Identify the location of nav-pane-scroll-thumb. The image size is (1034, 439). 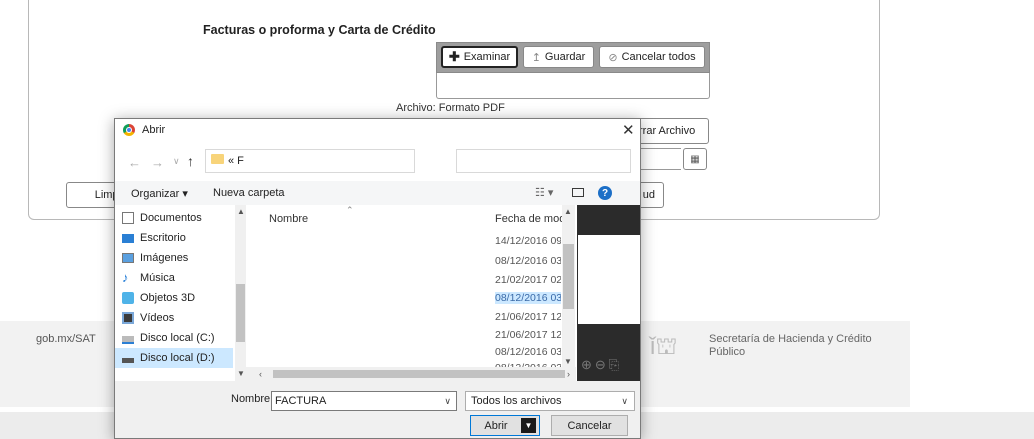
(240, 313).